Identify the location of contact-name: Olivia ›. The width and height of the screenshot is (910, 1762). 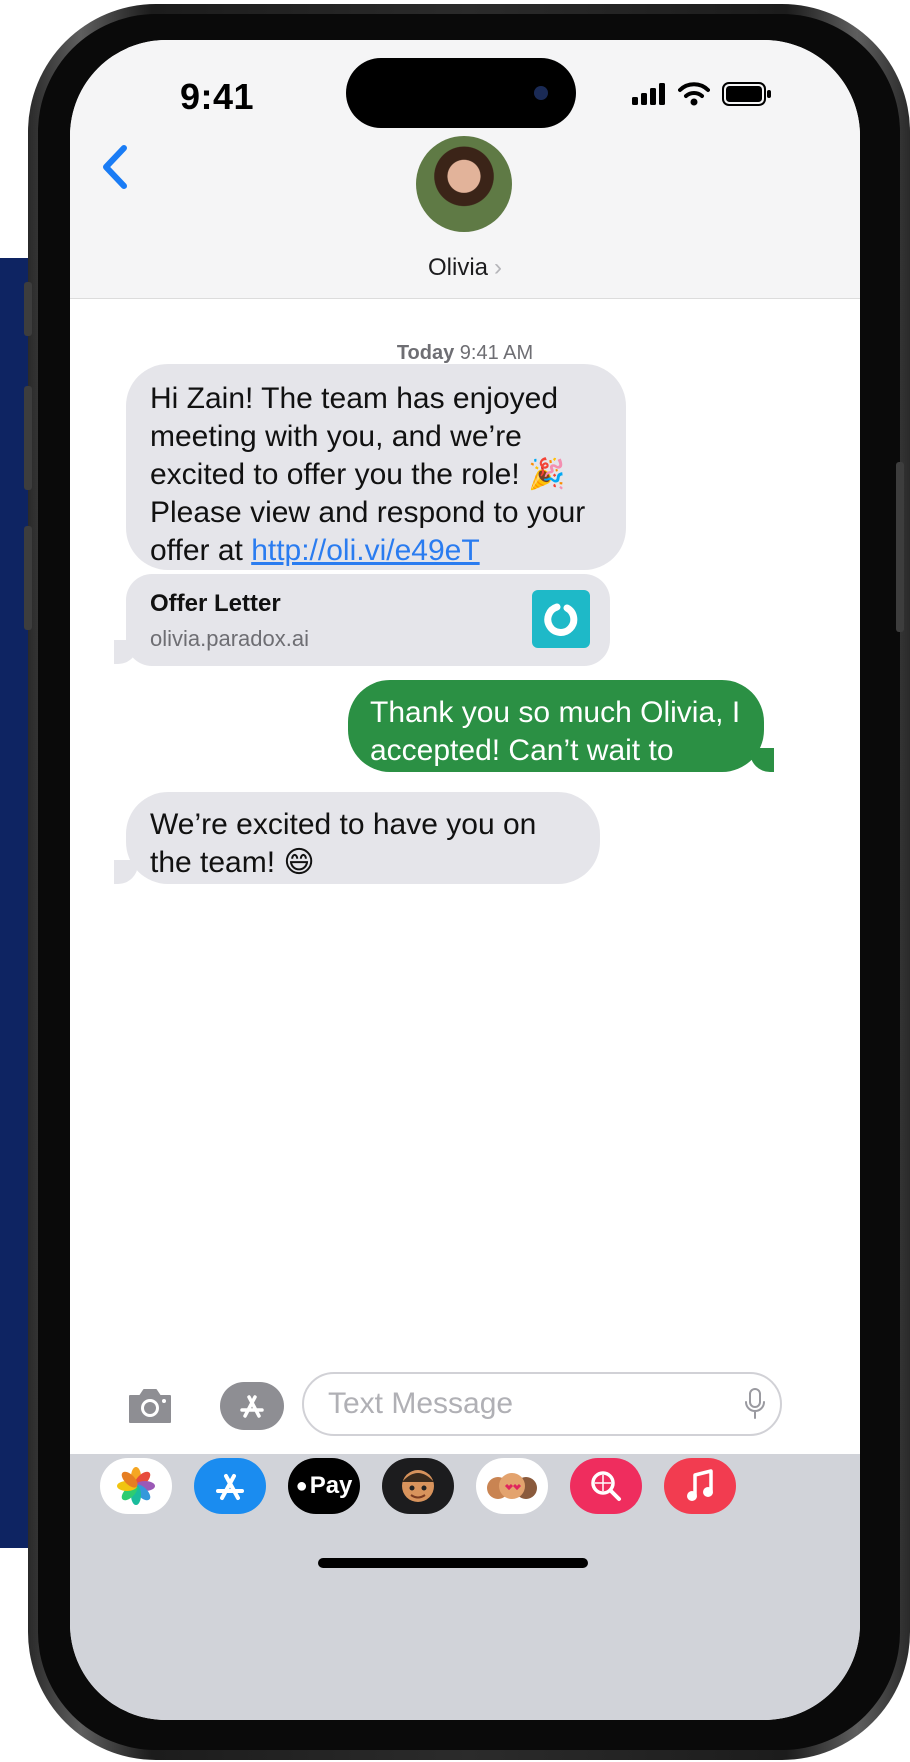
(465, 268).